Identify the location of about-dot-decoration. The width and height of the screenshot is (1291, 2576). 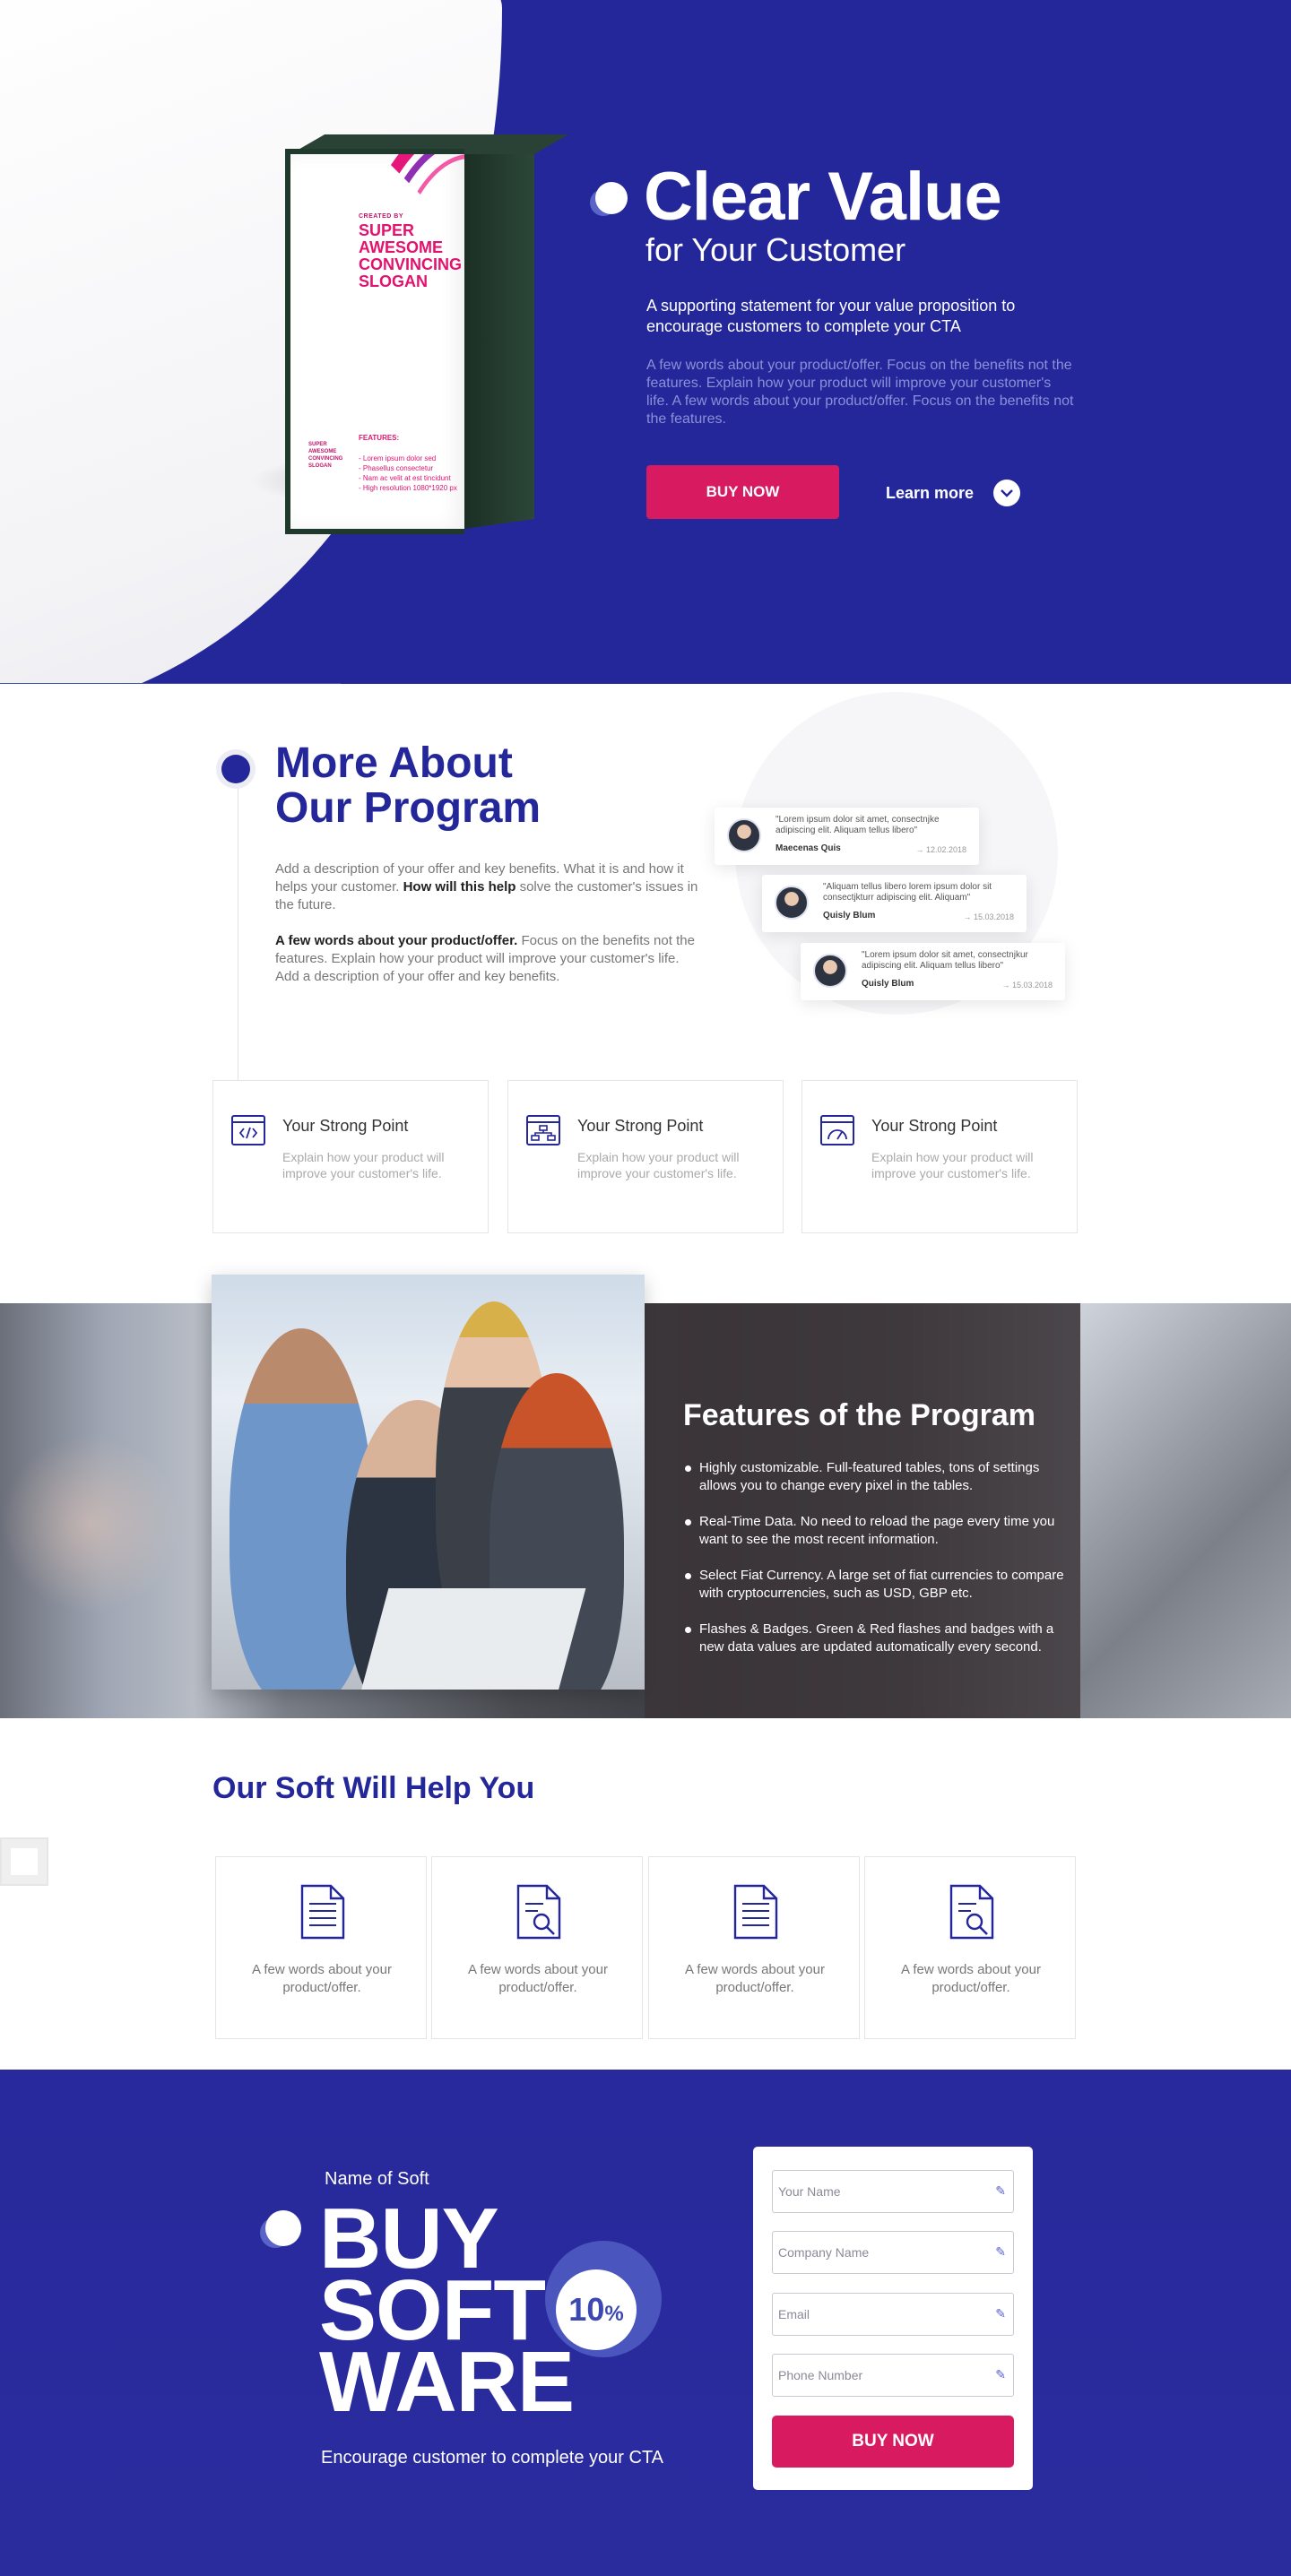
(236, 769).